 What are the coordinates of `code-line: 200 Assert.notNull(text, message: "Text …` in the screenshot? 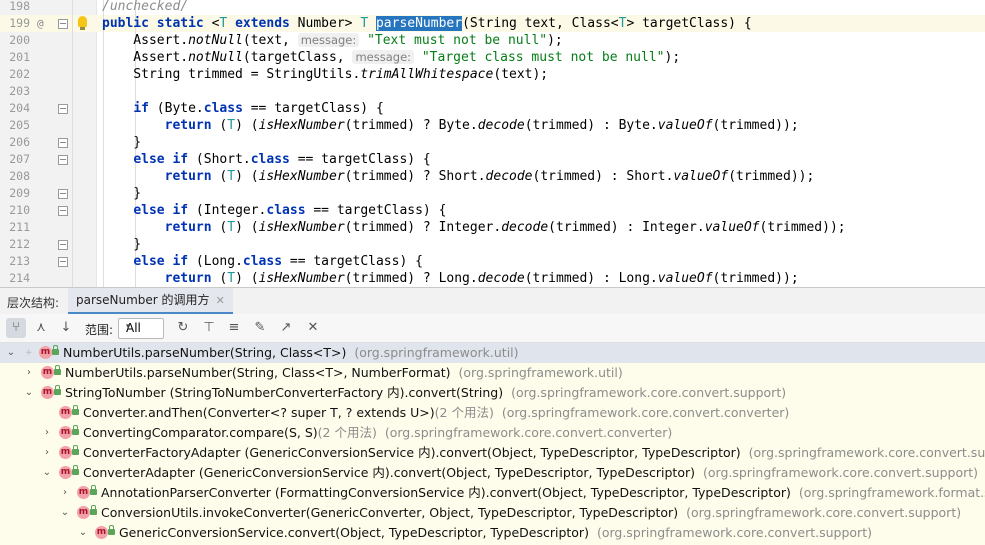 It's located at (492, 40).